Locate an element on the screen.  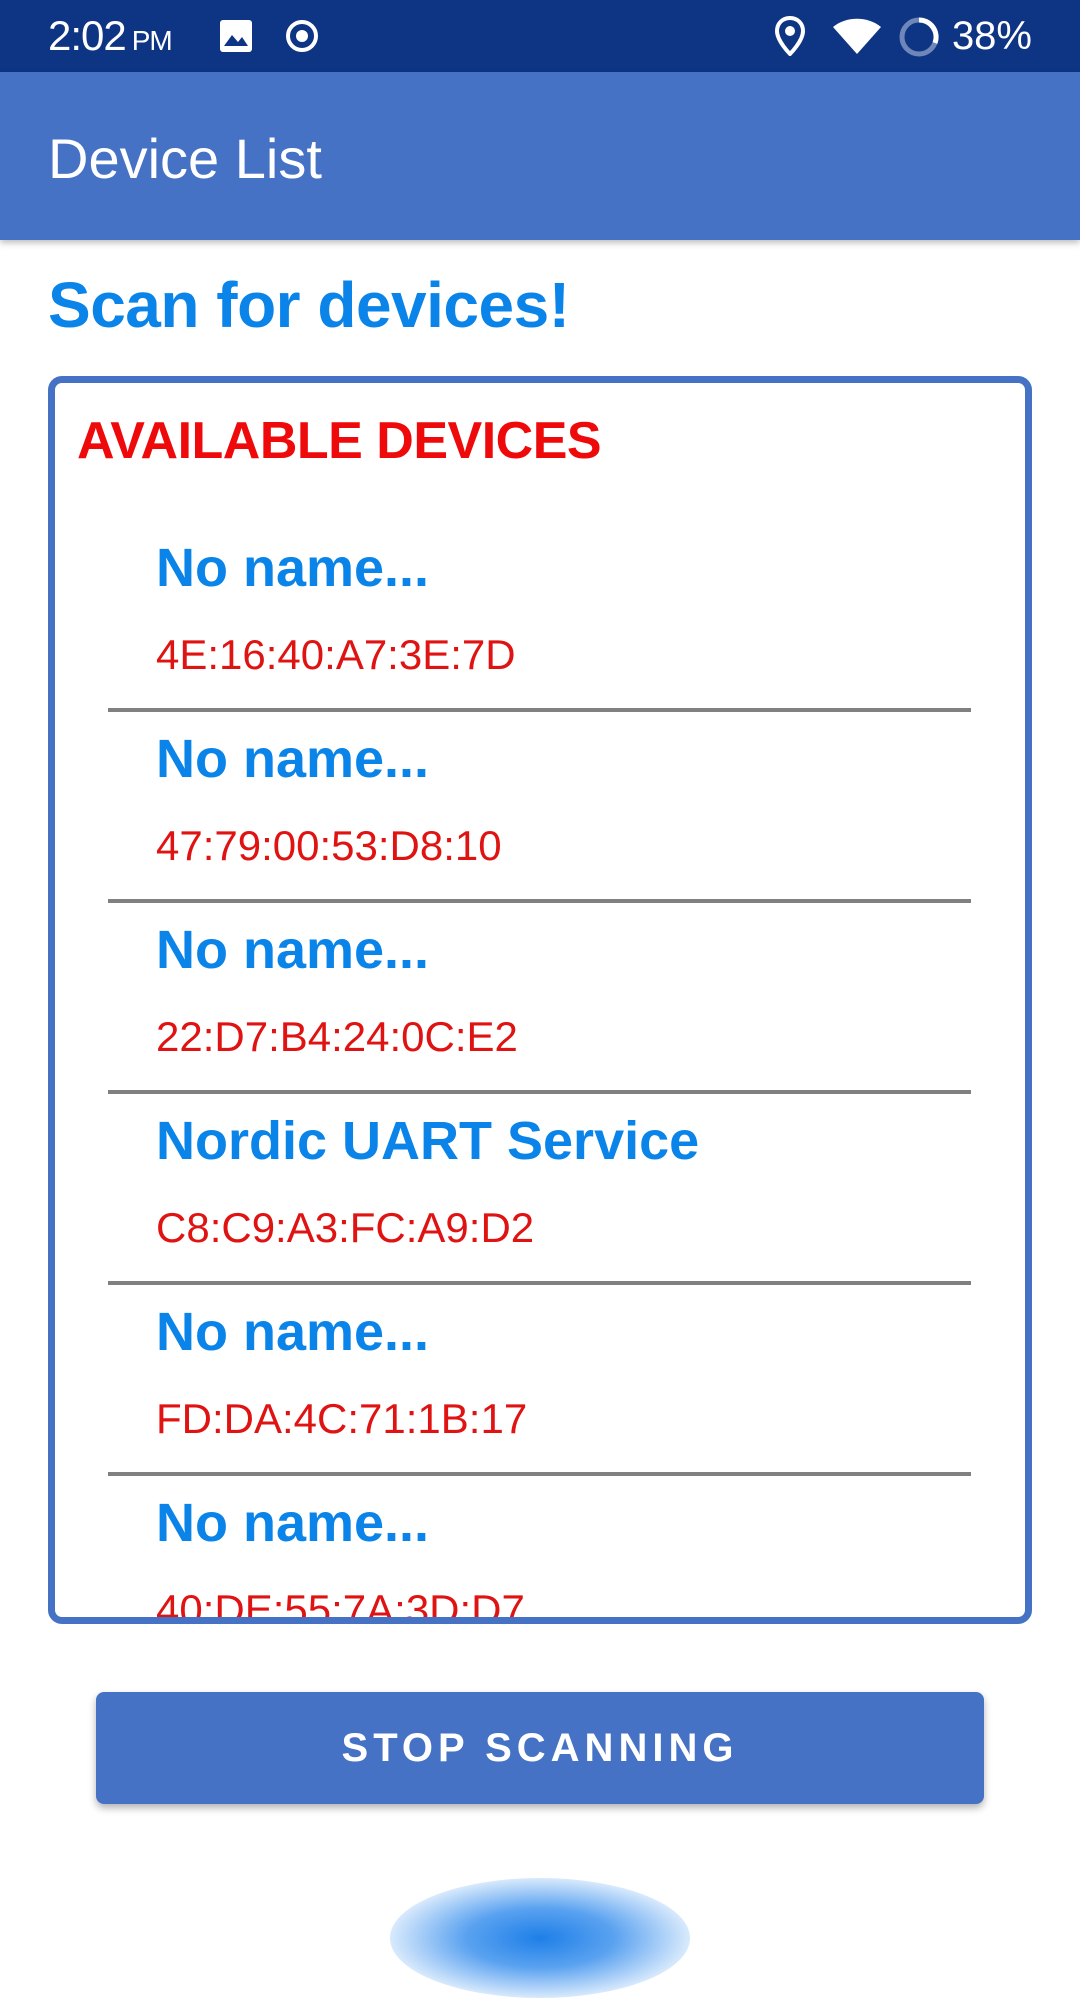
device-list-item: No name... 22:D7:B4:24:0C:E2 is located at coordinates (540, 1000).